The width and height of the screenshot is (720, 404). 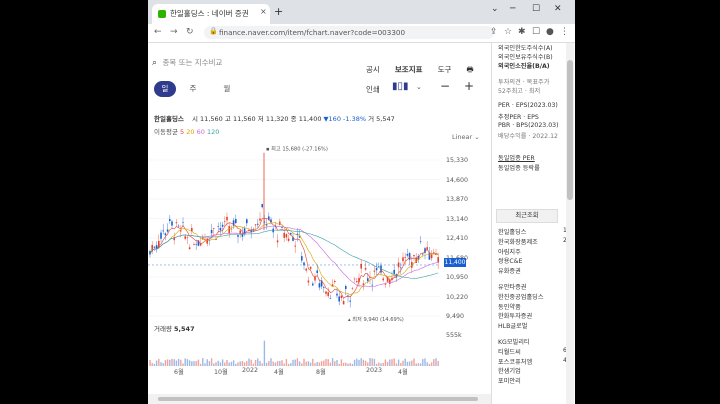 I want to click on share-icon: ⇪, so click(x=494, y=32).